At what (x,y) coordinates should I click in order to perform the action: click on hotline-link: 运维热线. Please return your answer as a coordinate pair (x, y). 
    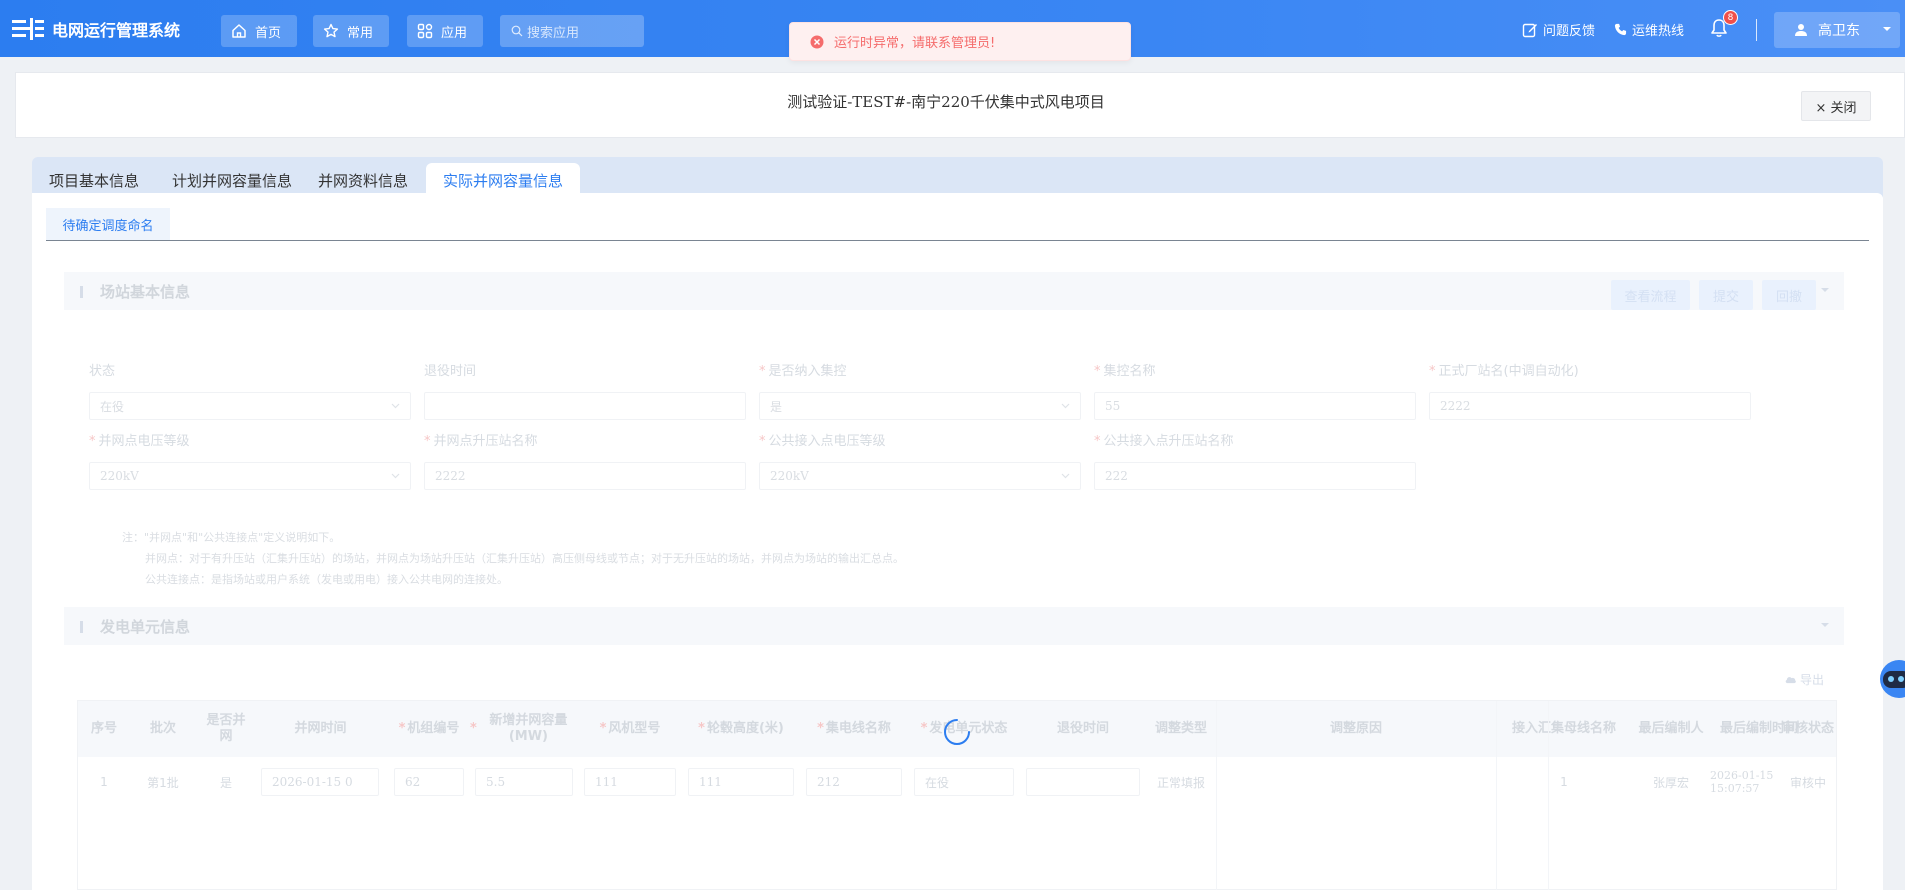
    Looking at the image, I should click on (1649, 29).